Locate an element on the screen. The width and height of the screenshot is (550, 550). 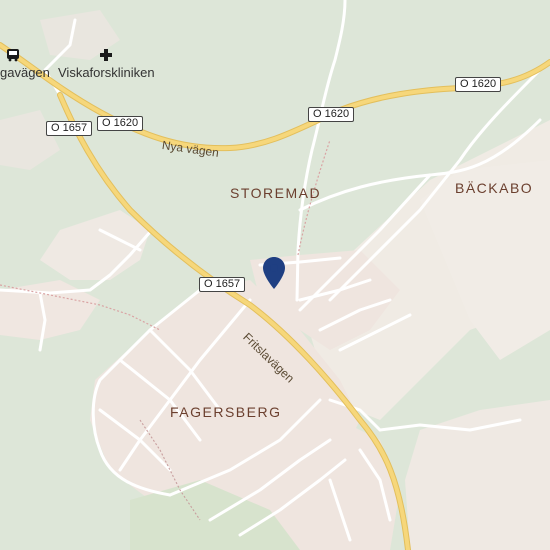
place-label-storemad: STOREMAD is located at coordinates (276, 193).